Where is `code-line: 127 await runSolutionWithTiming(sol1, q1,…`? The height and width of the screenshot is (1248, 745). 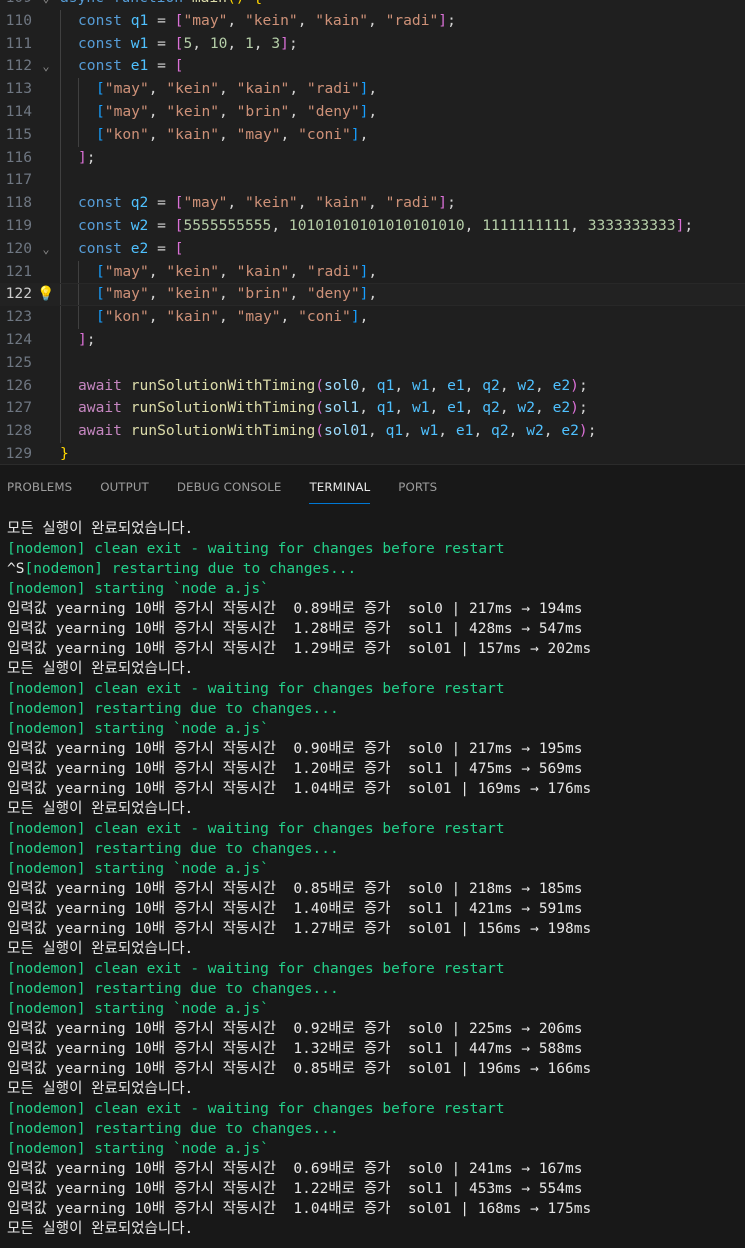
code-line: 127 await runSolutionWithTiming(sol1, q1,… is located at coordinates (372, 409).